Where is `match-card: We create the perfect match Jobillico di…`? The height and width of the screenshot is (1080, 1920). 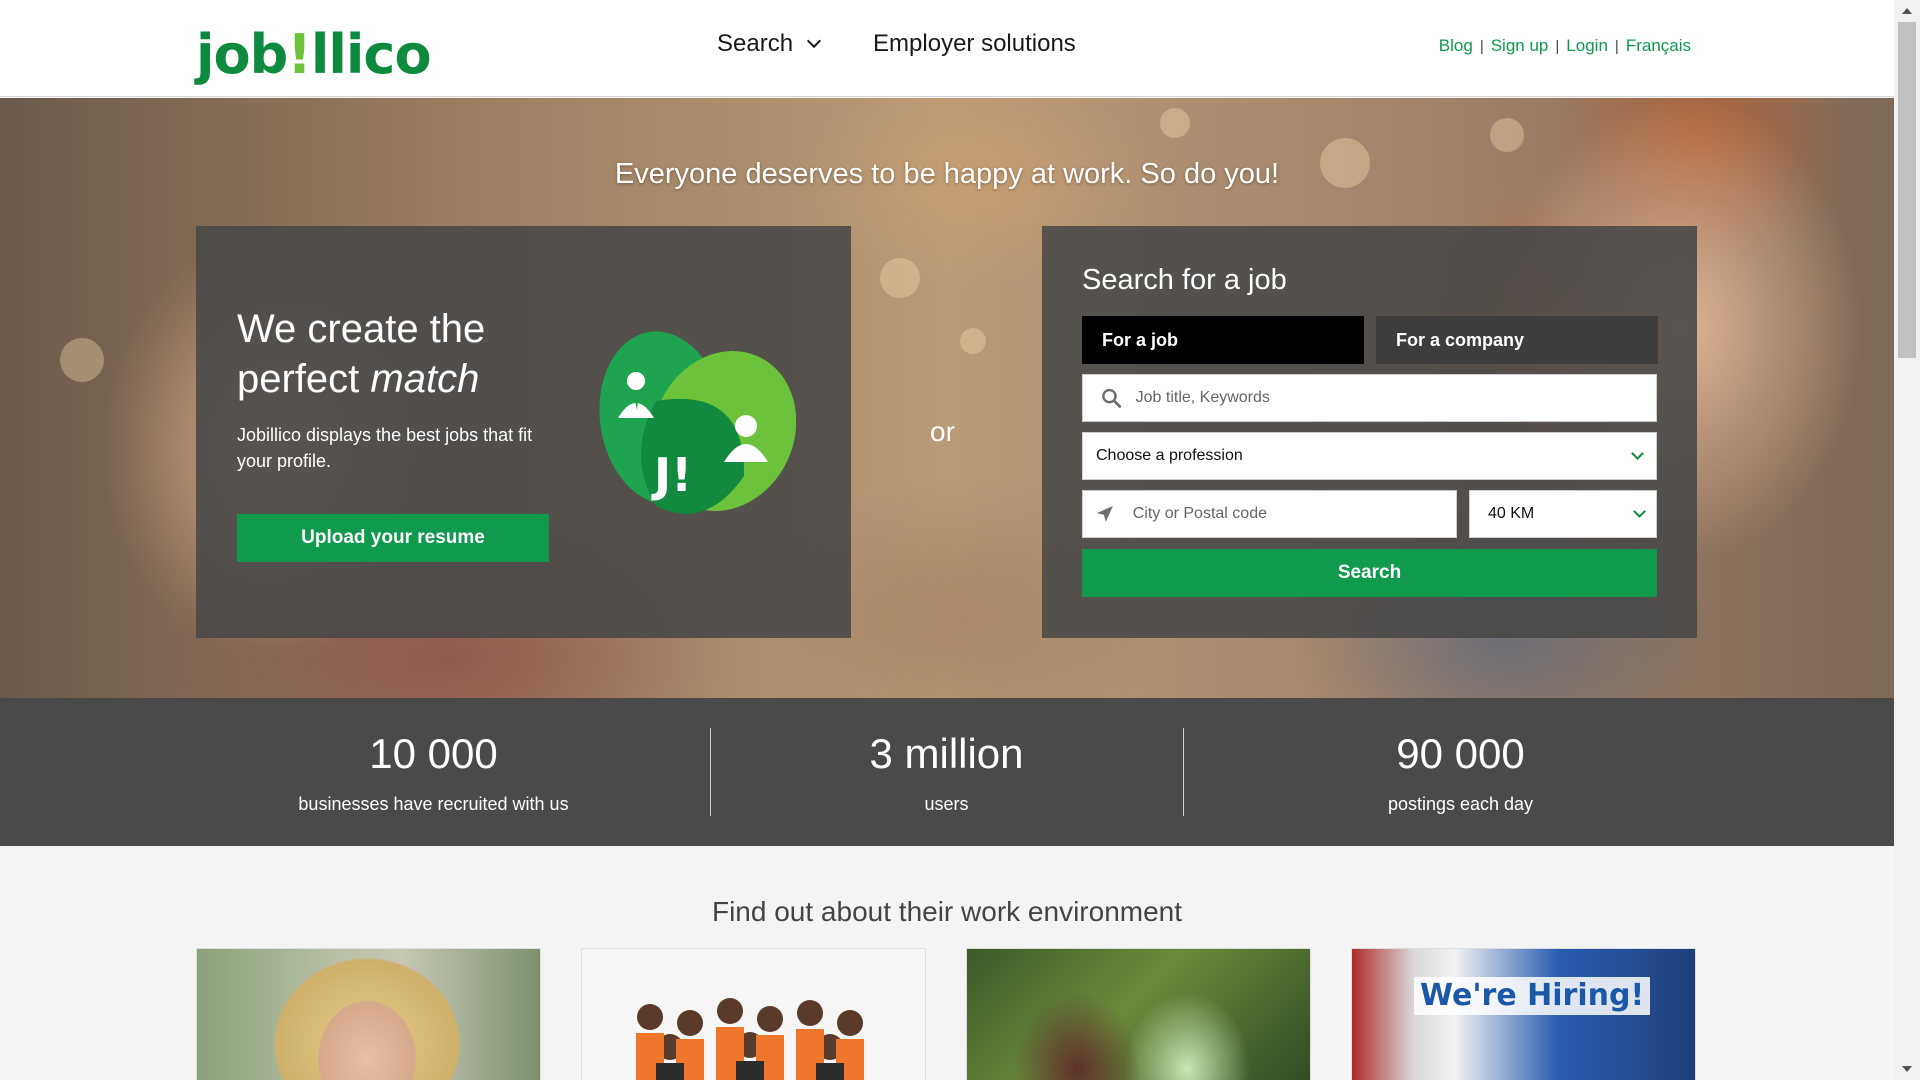 match-card: We create the perfect match Jobillico di… is located at coordinates (523, 432).